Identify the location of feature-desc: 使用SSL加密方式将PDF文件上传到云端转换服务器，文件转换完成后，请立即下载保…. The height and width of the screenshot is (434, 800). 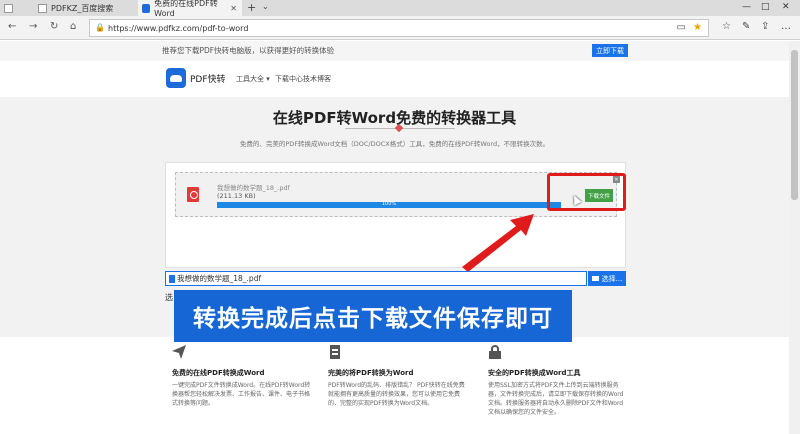
(556, 399).